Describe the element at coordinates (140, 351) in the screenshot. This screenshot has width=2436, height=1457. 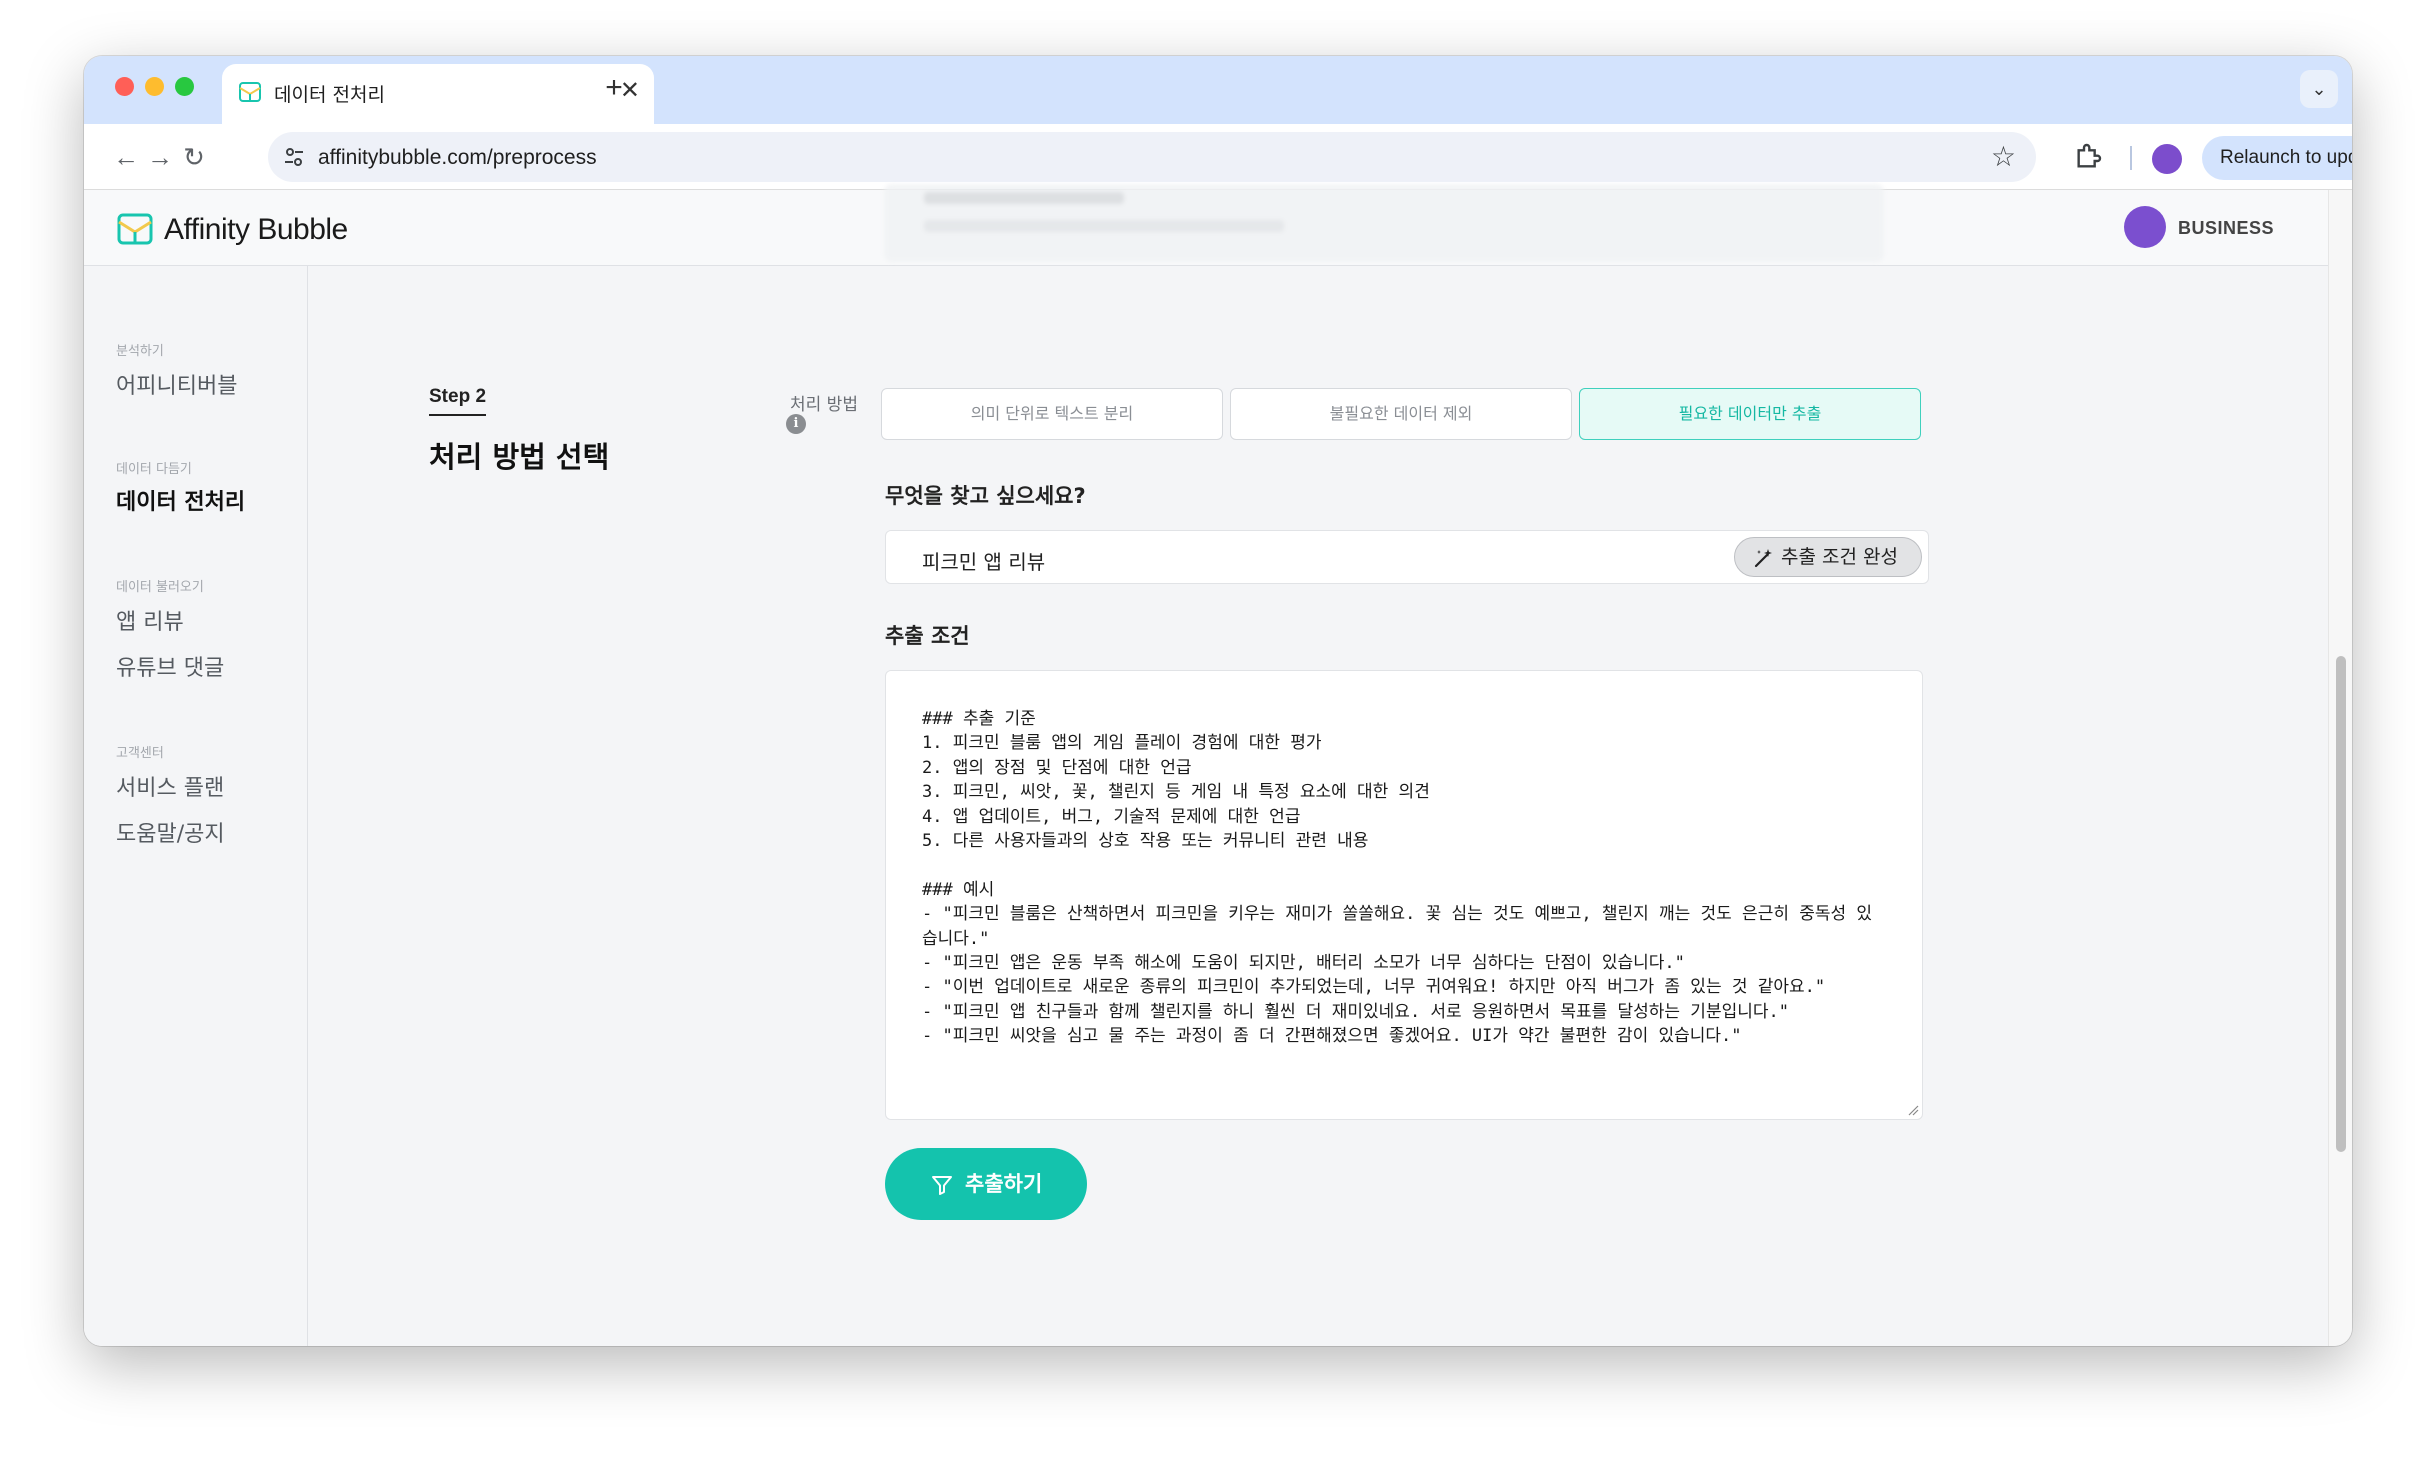
I see `sidebar-category: 분석하기` at that location.